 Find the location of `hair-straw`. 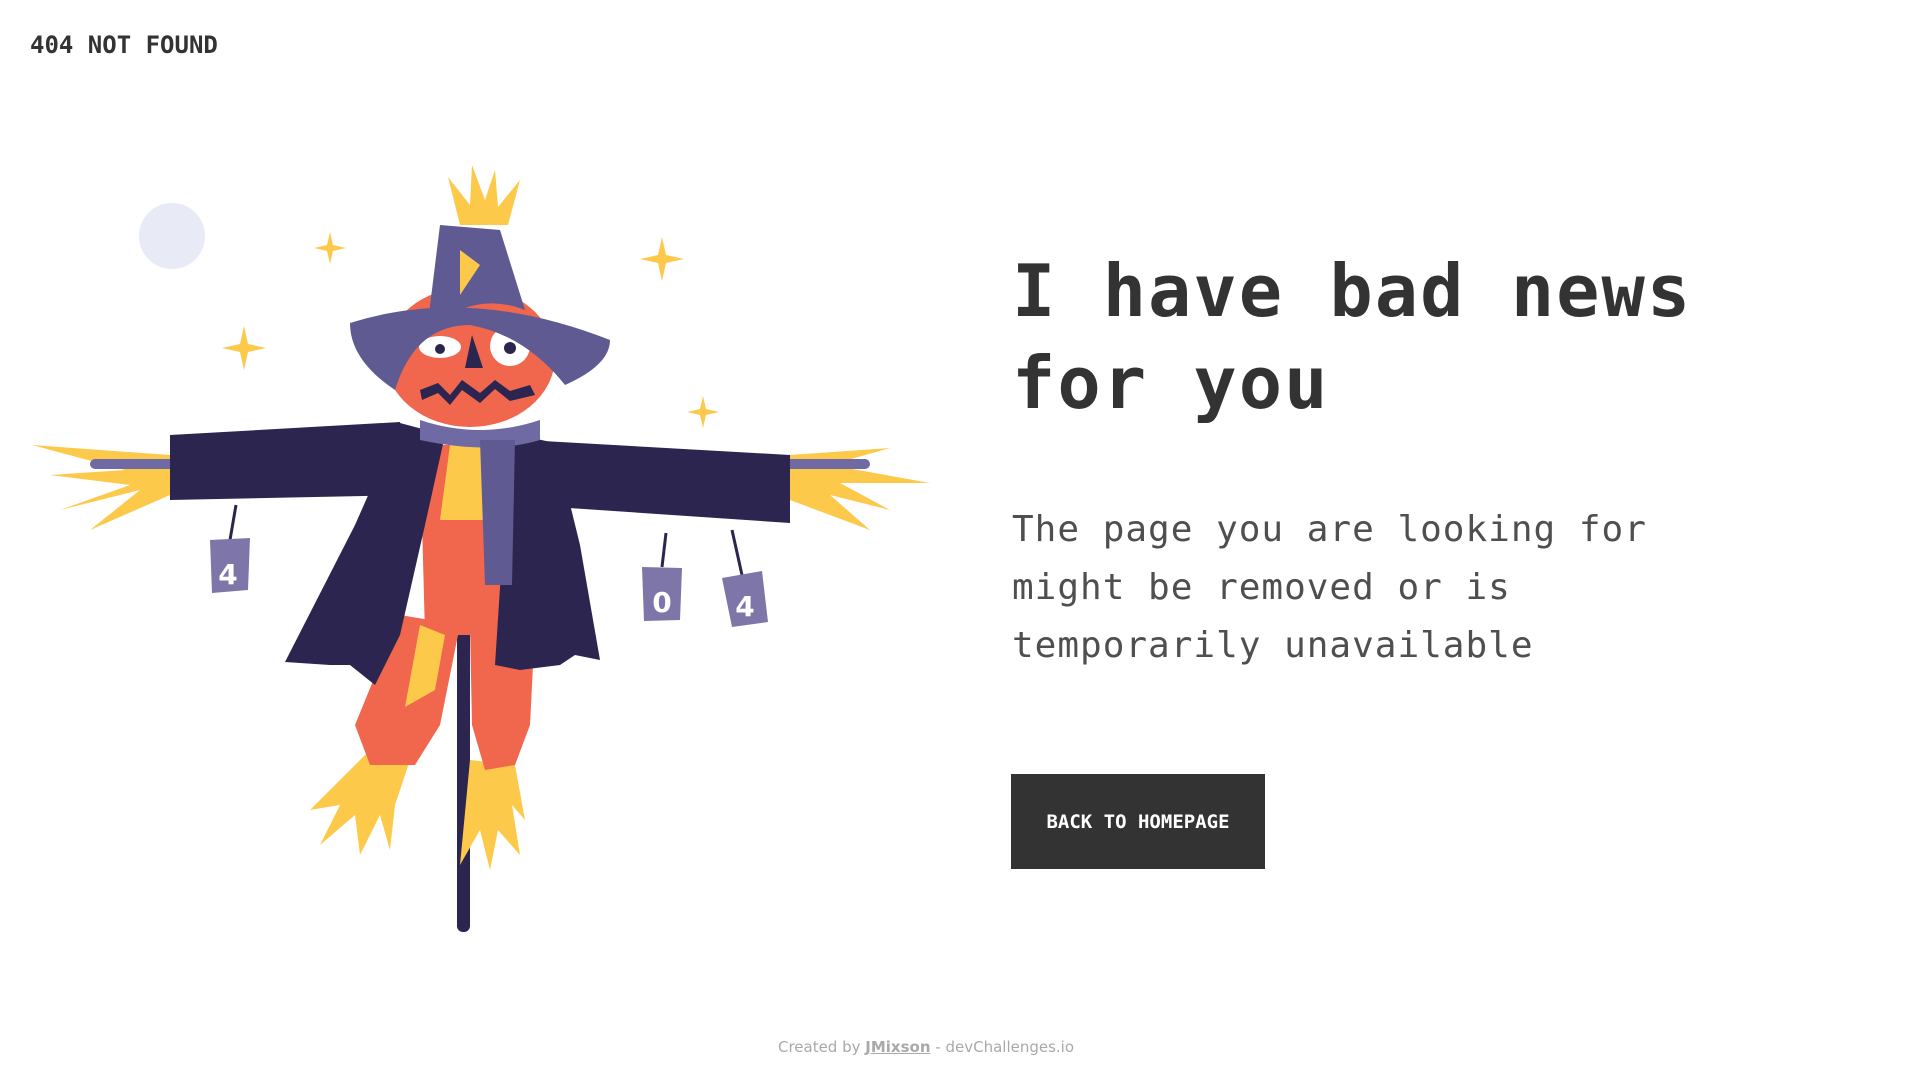

hair-straw is located at coordinates (484, 195).